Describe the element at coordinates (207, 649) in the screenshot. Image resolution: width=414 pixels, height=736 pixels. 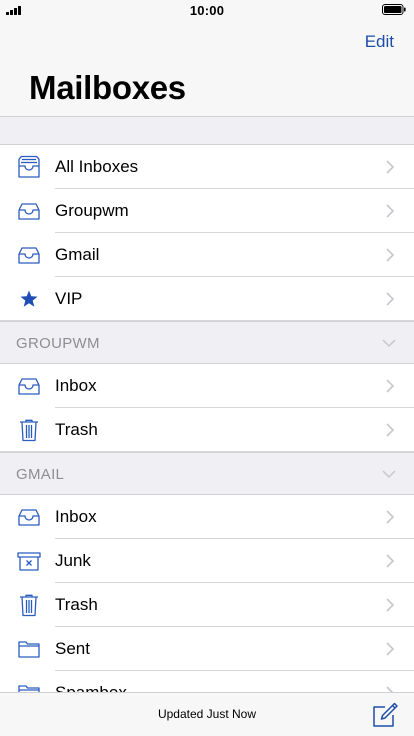
I see `mailbox-row-gmail-sent: Sent` at that location.